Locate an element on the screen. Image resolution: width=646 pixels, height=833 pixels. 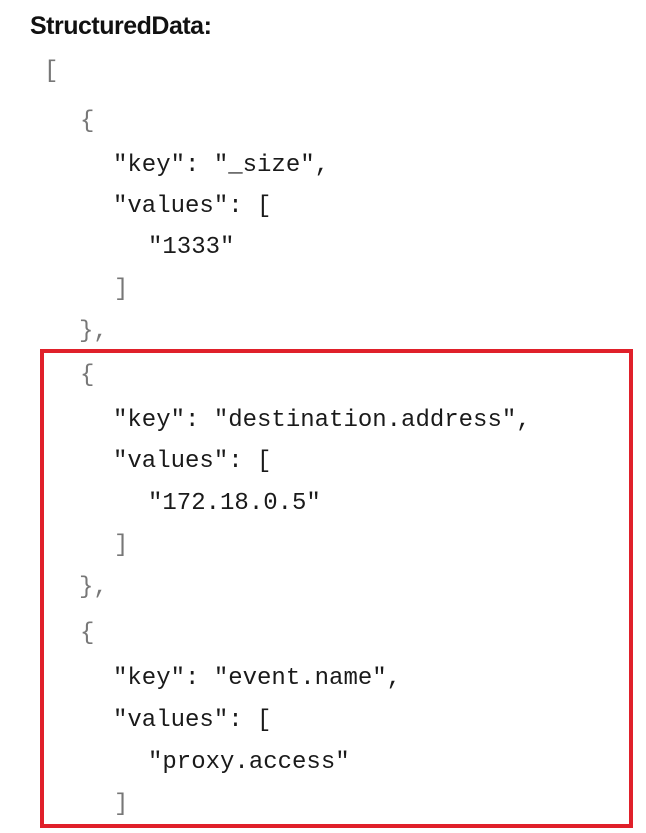
key-line: "key": "_size", is located at coordinates (221, 165).